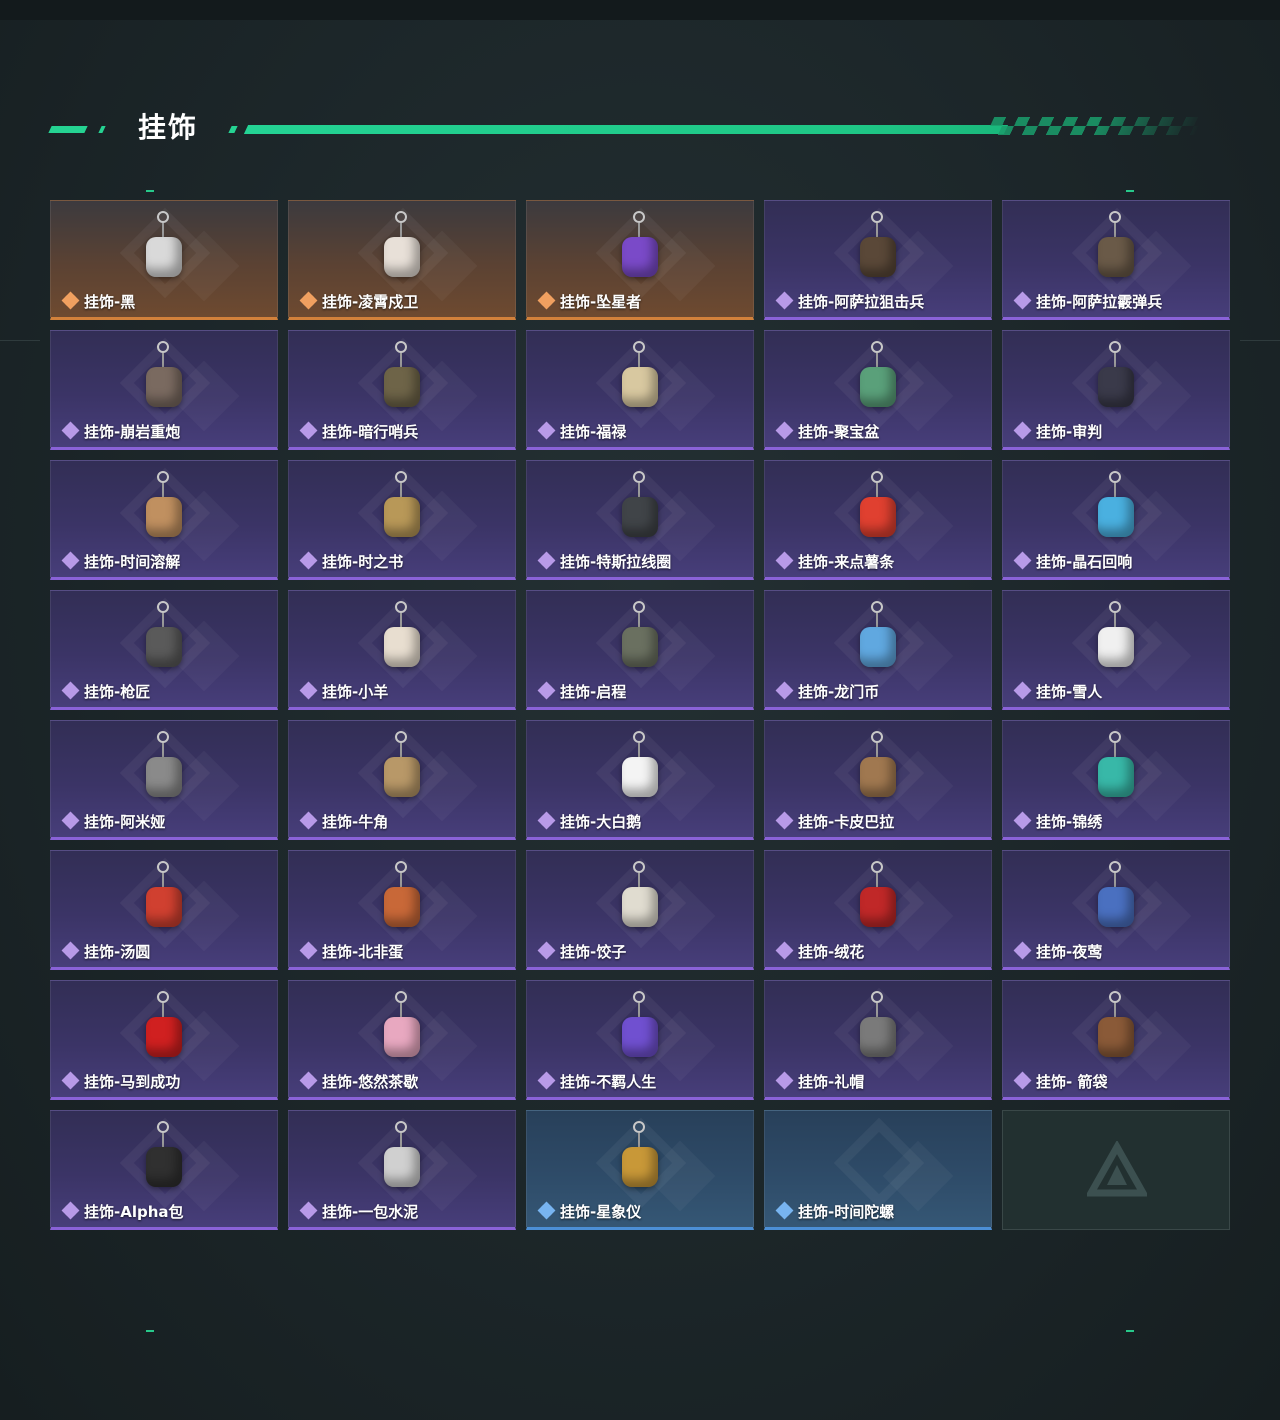 This screenshot has height=1420, width=1280. I want to click on charm-name: 挂饰-卡皮巴拉, so click(846, 821).